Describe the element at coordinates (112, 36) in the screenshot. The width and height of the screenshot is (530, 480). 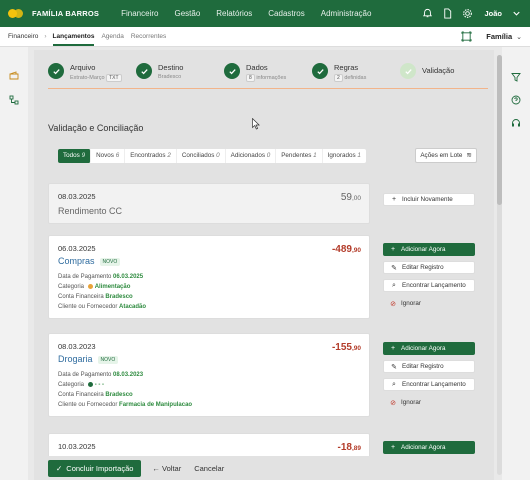
I see `tab-agenda: Agenda` at that location.